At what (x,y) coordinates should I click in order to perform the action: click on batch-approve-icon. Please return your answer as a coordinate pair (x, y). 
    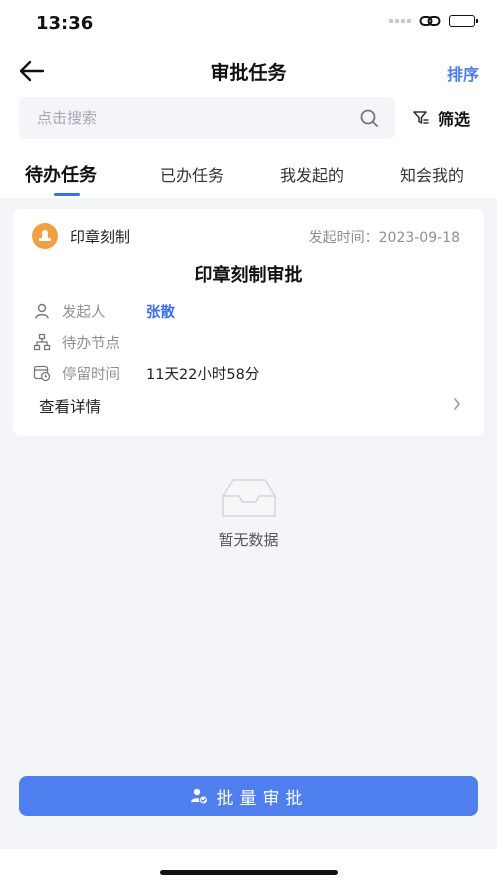
    Looking at the image, I should click on (199, 796).